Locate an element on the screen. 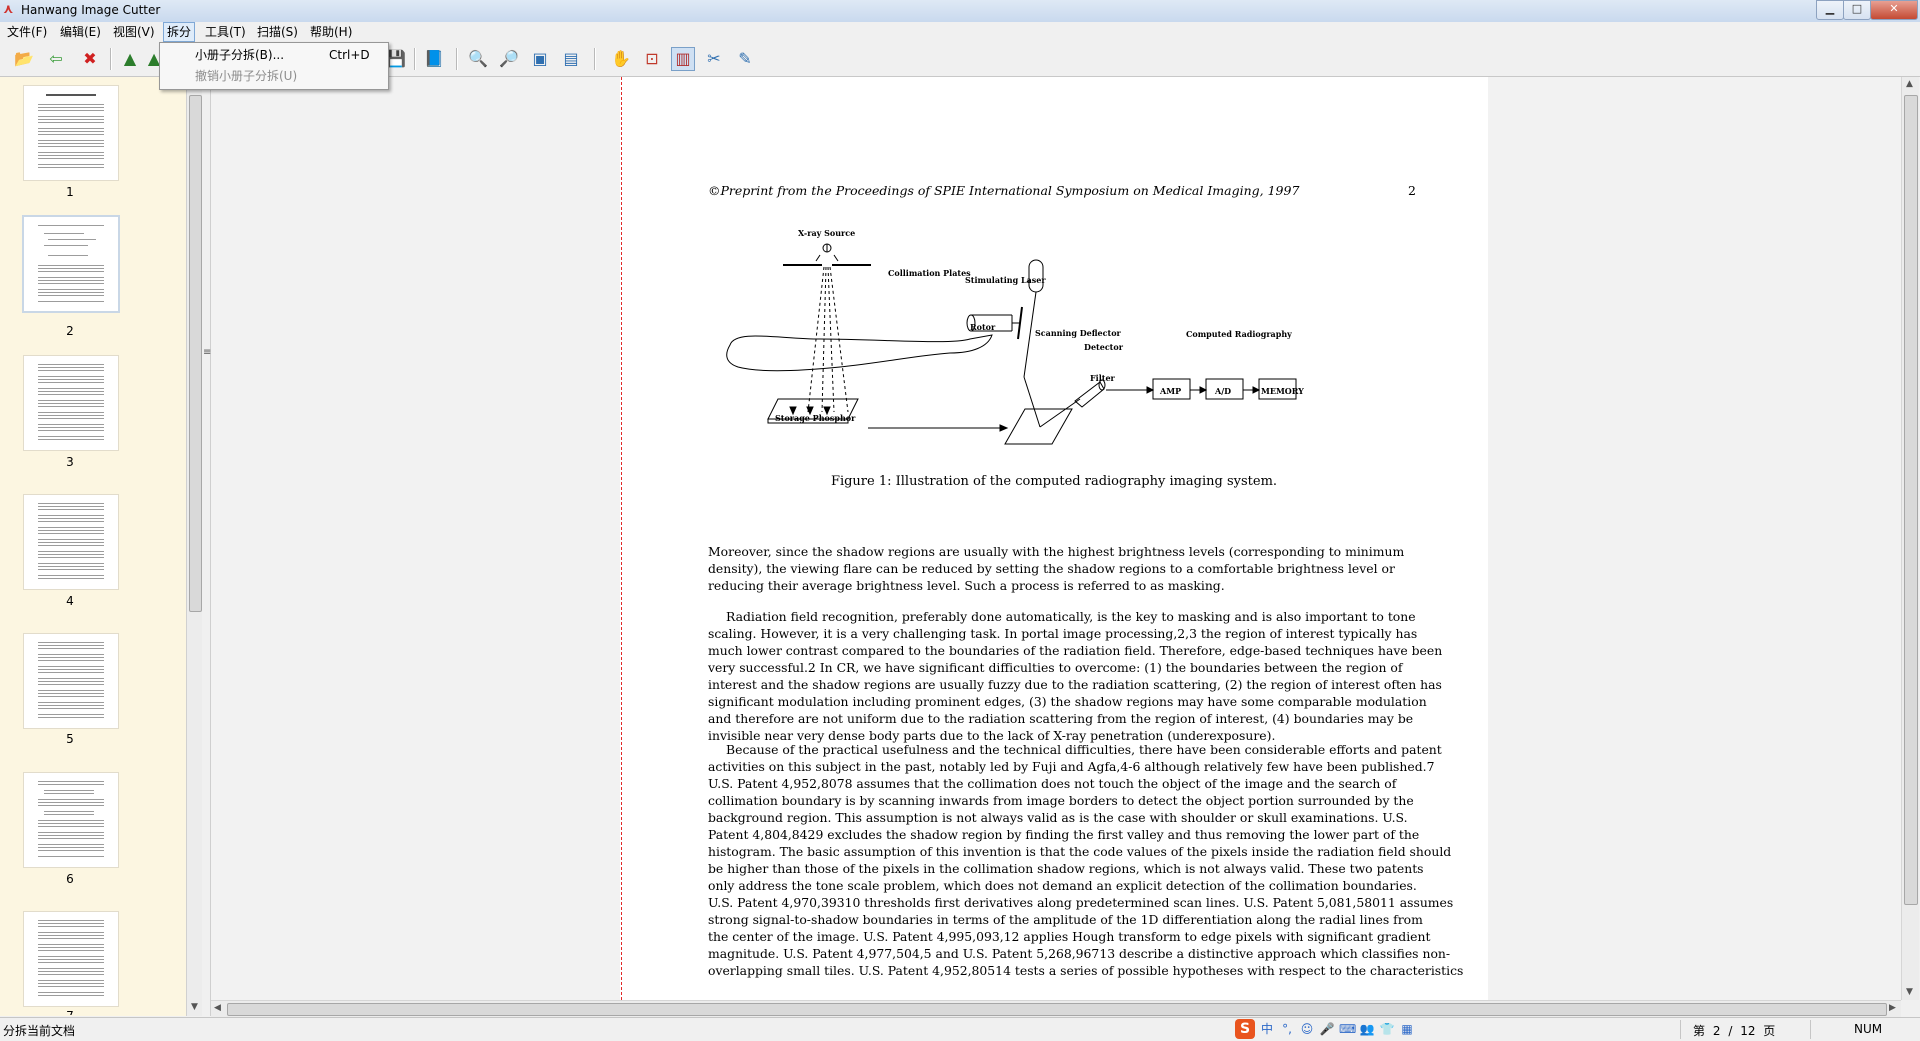  thumbnail-number: 7 is located at coordinates (70, 1012).